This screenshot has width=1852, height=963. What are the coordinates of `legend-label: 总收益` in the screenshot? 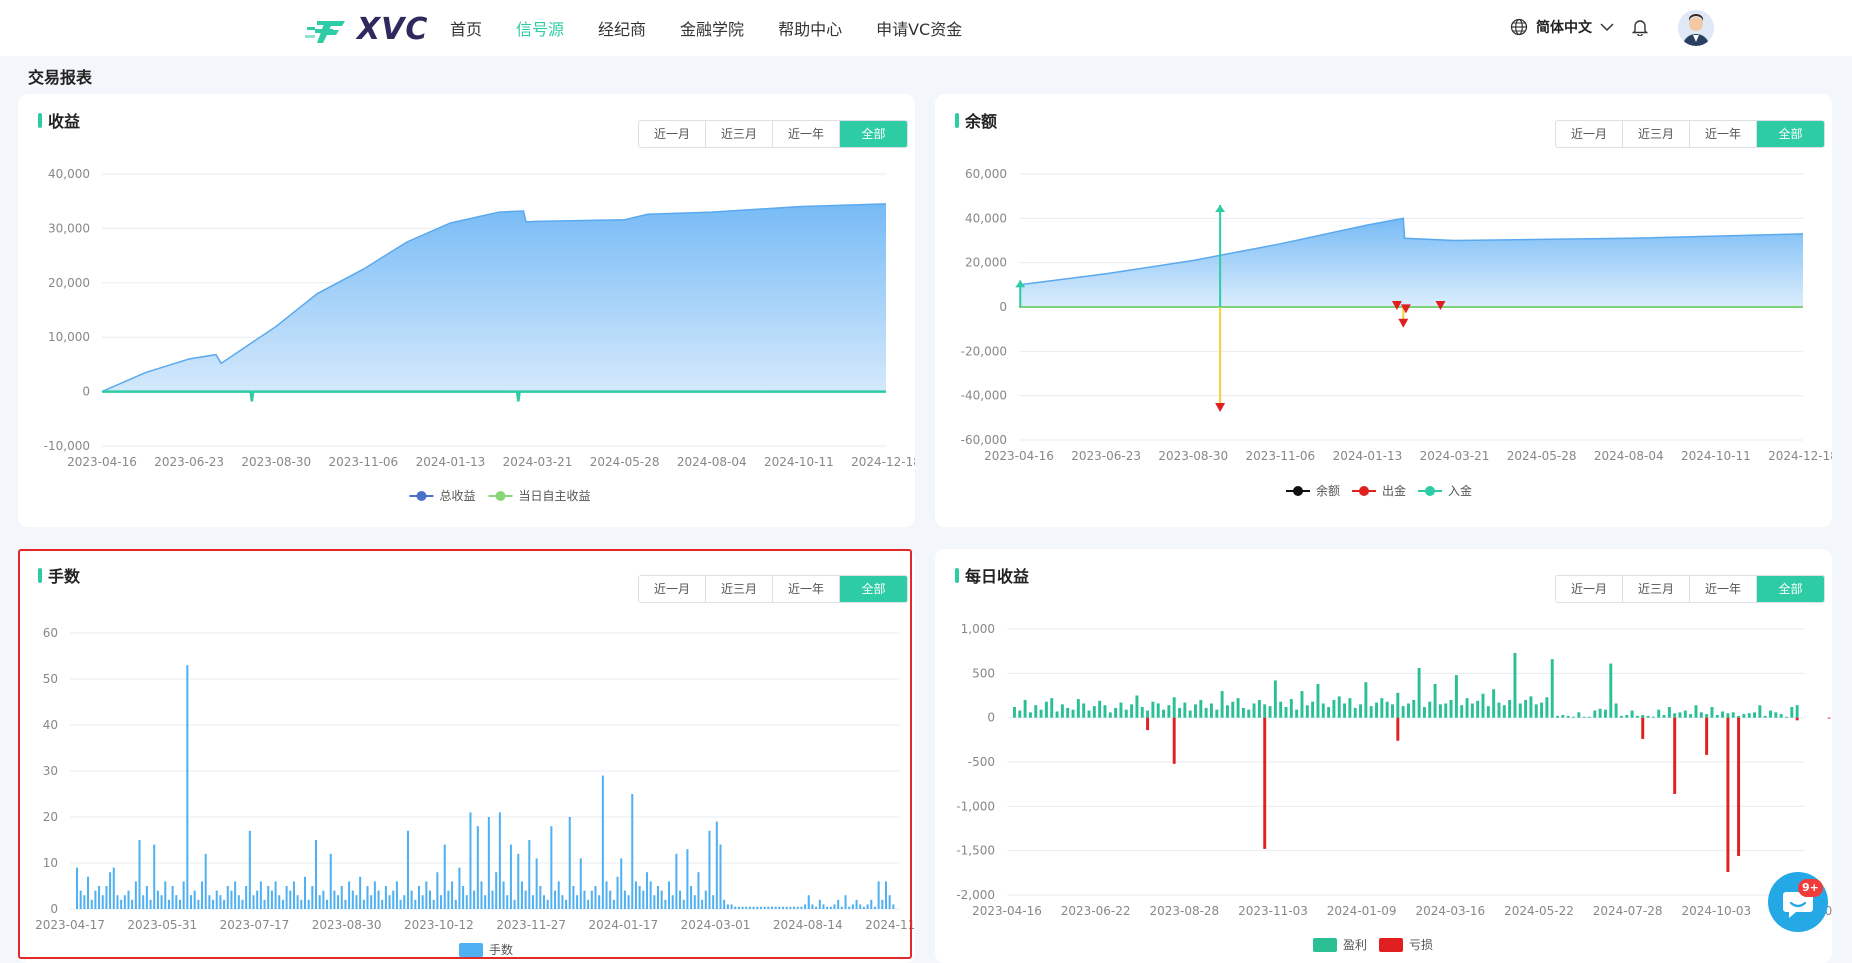 It's located at (458, 496).